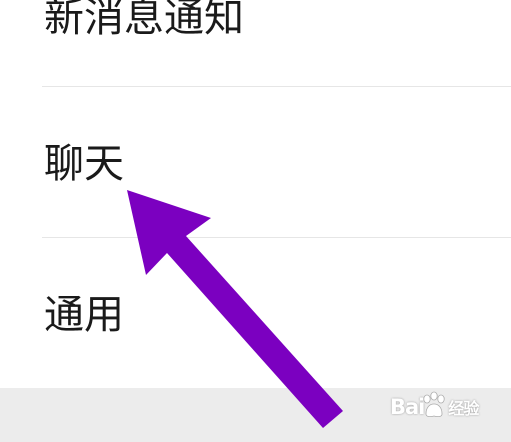 The image size is (511, 442). I want to click on watermark: Bai 经验, so click(443, 406).